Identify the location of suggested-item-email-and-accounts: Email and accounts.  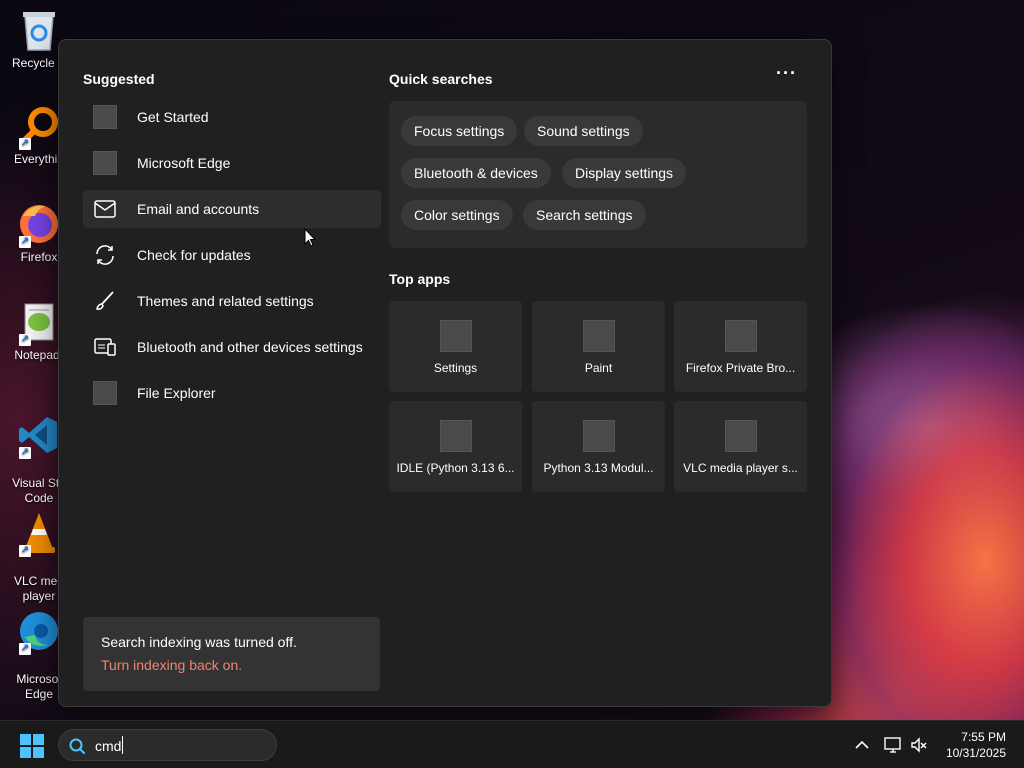
(232, 209).